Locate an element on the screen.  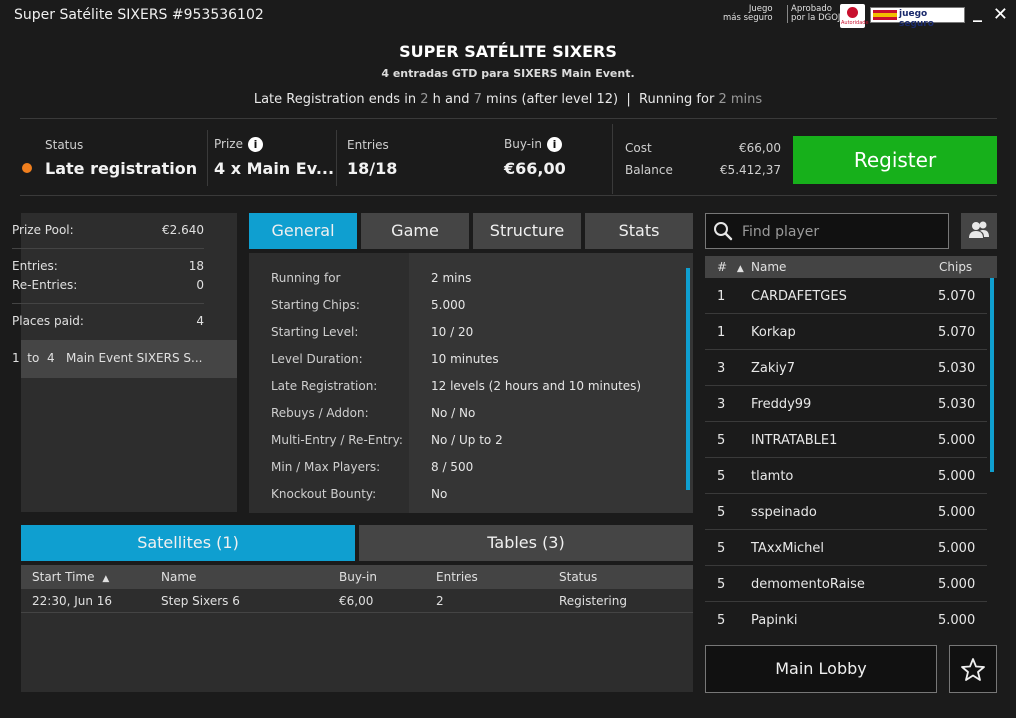
general-value: 10 / 20 is located at coordinates (452, 332).